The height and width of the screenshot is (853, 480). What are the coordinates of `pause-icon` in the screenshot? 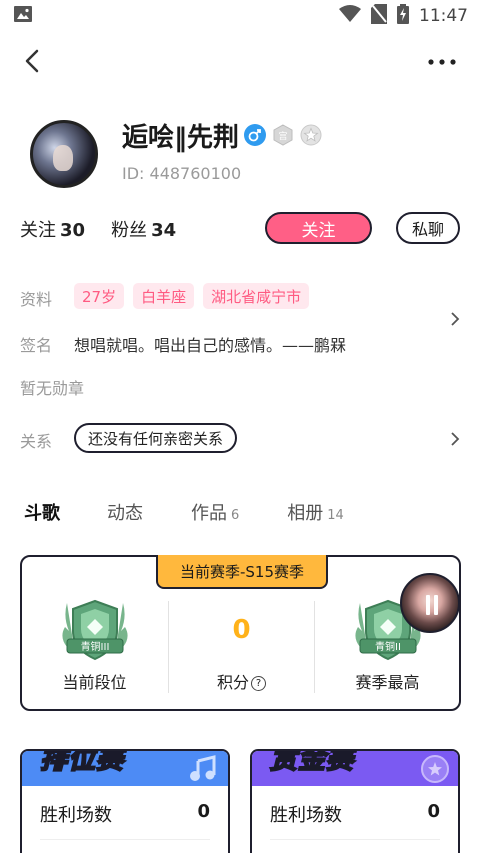 It's located at (432, 605).